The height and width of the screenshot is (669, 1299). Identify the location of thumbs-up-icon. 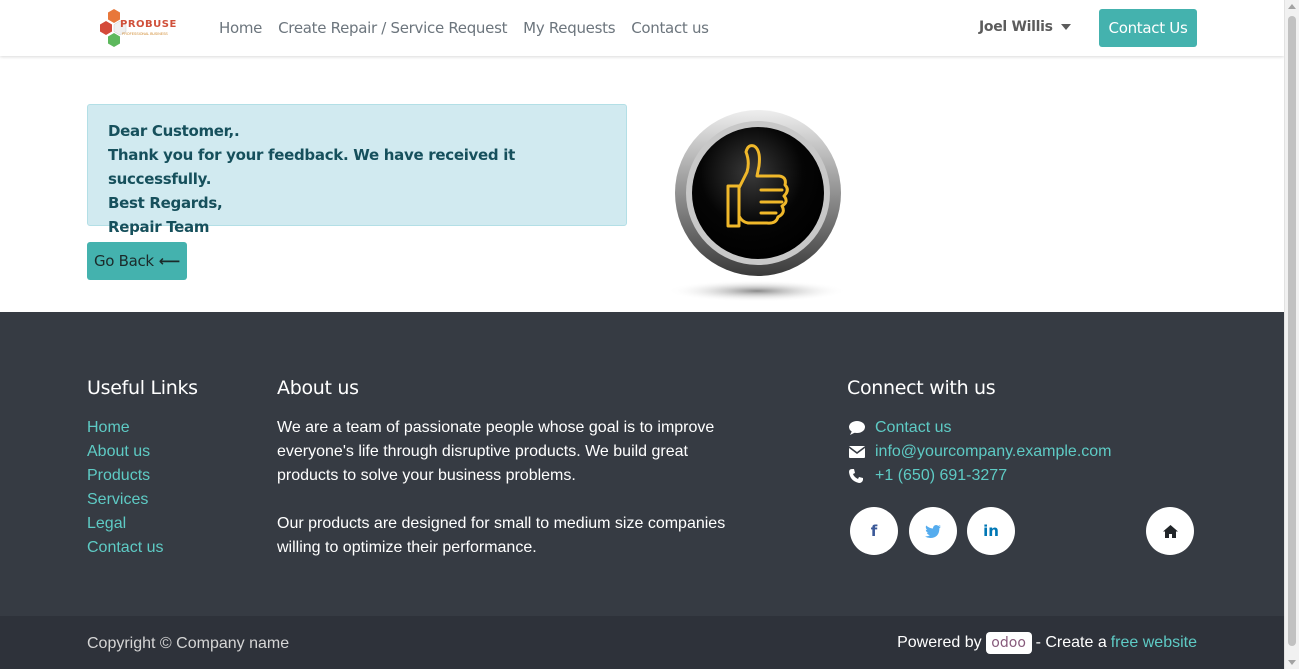
(757, 208).